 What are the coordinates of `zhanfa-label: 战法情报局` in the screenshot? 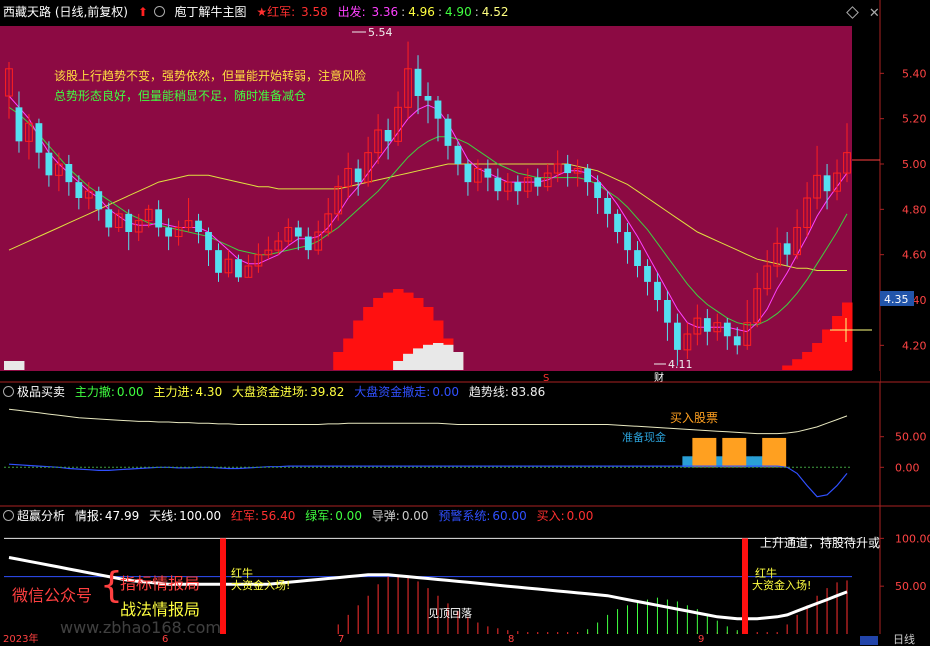 It's located at (160, 609).